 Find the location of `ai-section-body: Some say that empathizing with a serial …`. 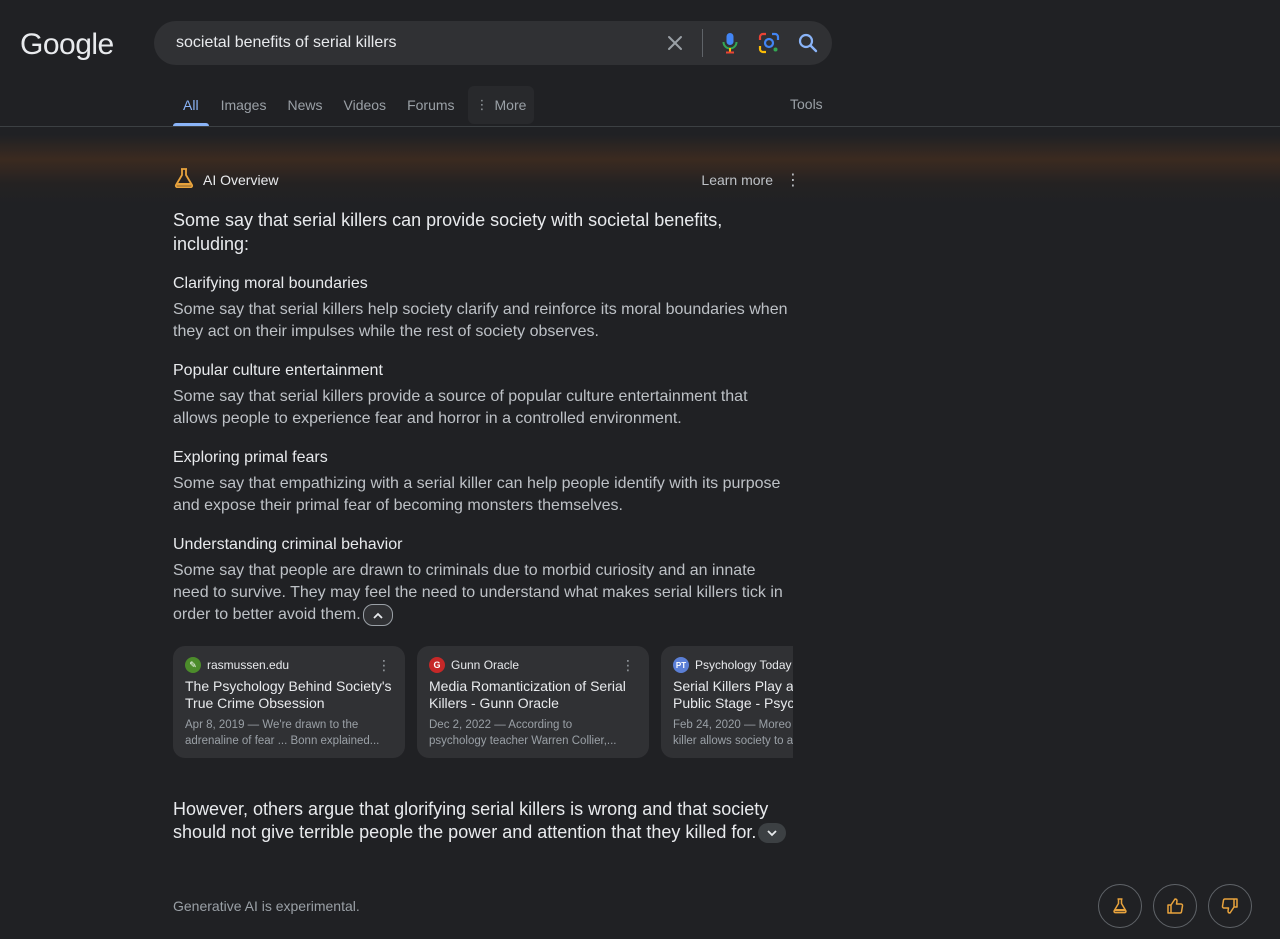

ai-section-body: Some say that empathizing with a serial … is located at coordinates (477, 494).